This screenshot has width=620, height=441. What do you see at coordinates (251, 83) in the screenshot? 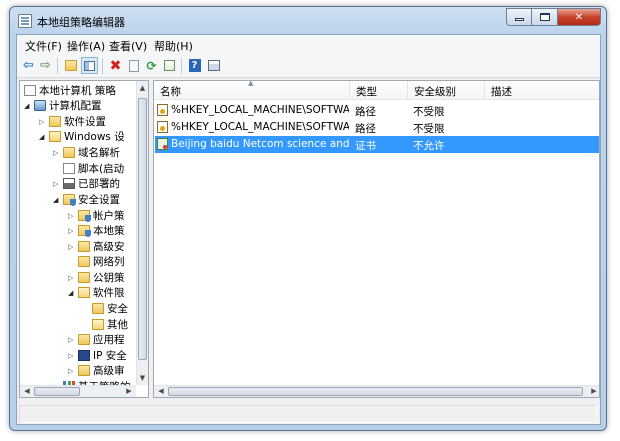
I see `sort-ascending-icon: ▲` at bounding box center [251, 83].